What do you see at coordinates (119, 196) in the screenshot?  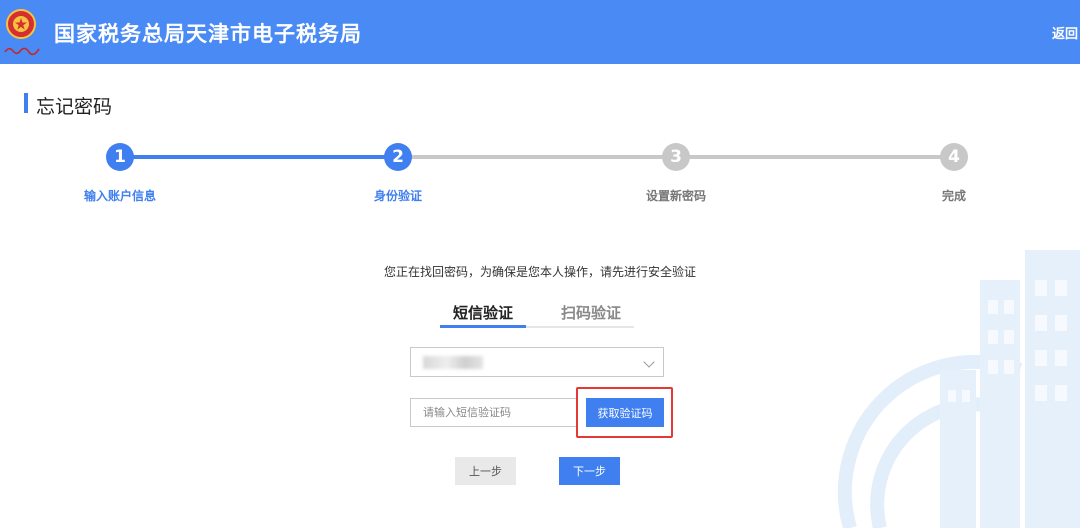 I see `step-1-label: 输入账户信息` at bounding box center [119, 196].